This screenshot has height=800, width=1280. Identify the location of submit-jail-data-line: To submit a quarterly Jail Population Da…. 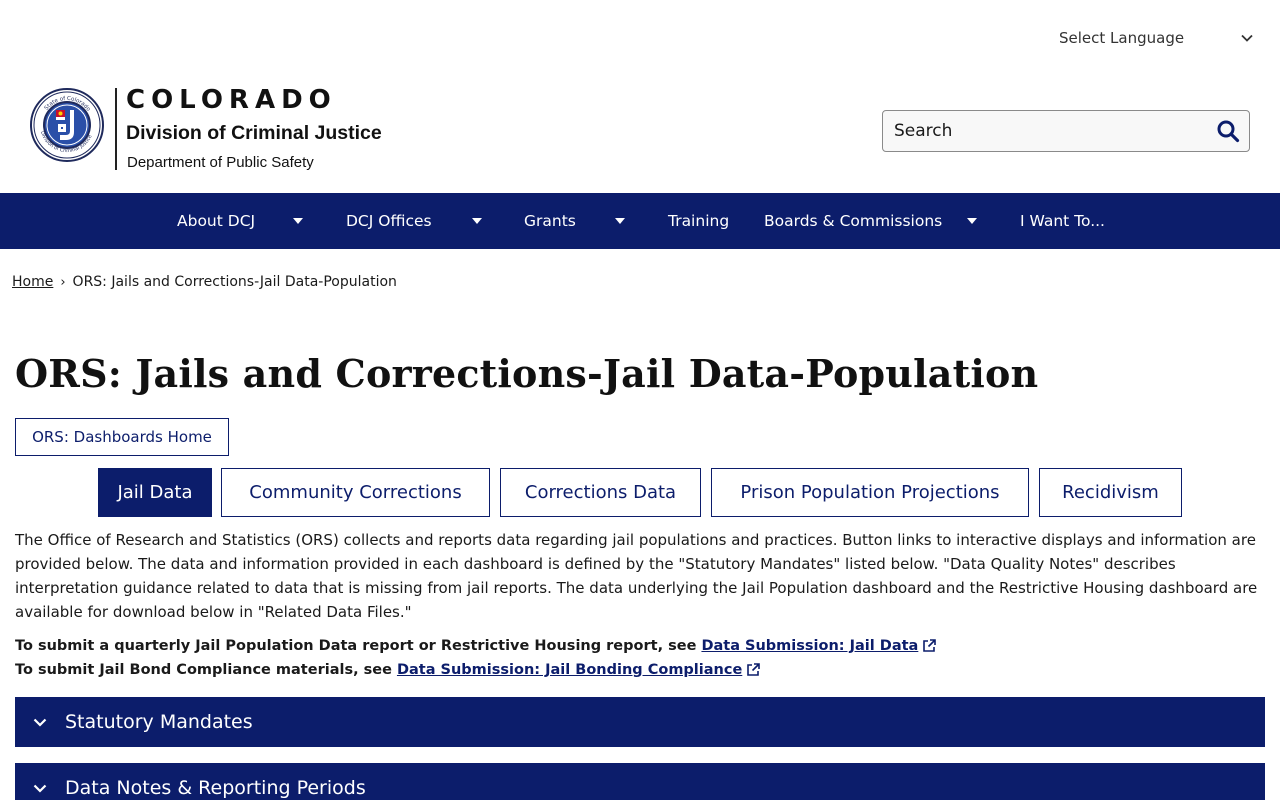
(476, 646).